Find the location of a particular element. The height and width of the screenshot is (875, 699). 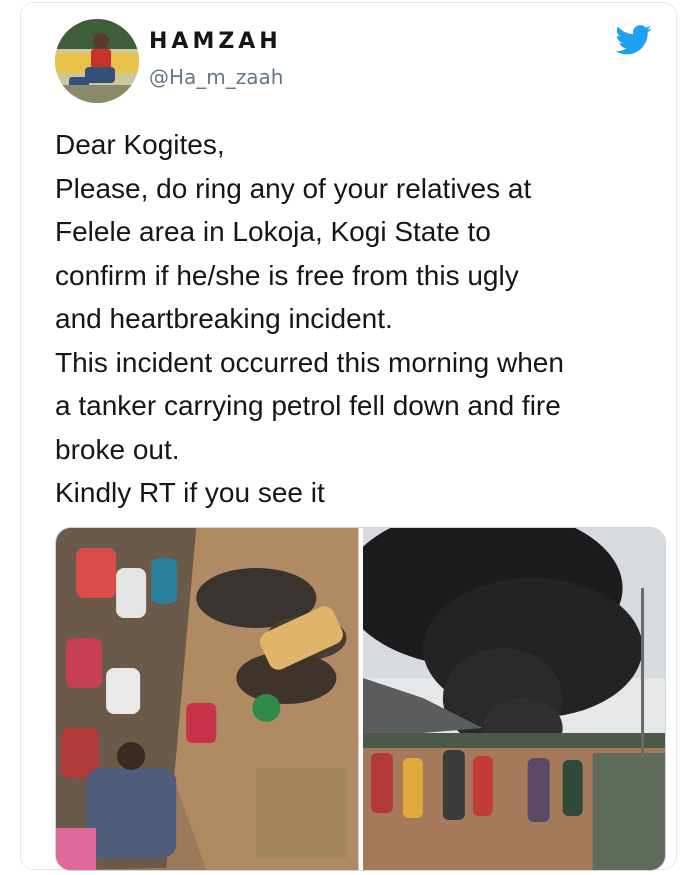

twitter-bird-icon is located at coordinates (633, 40).